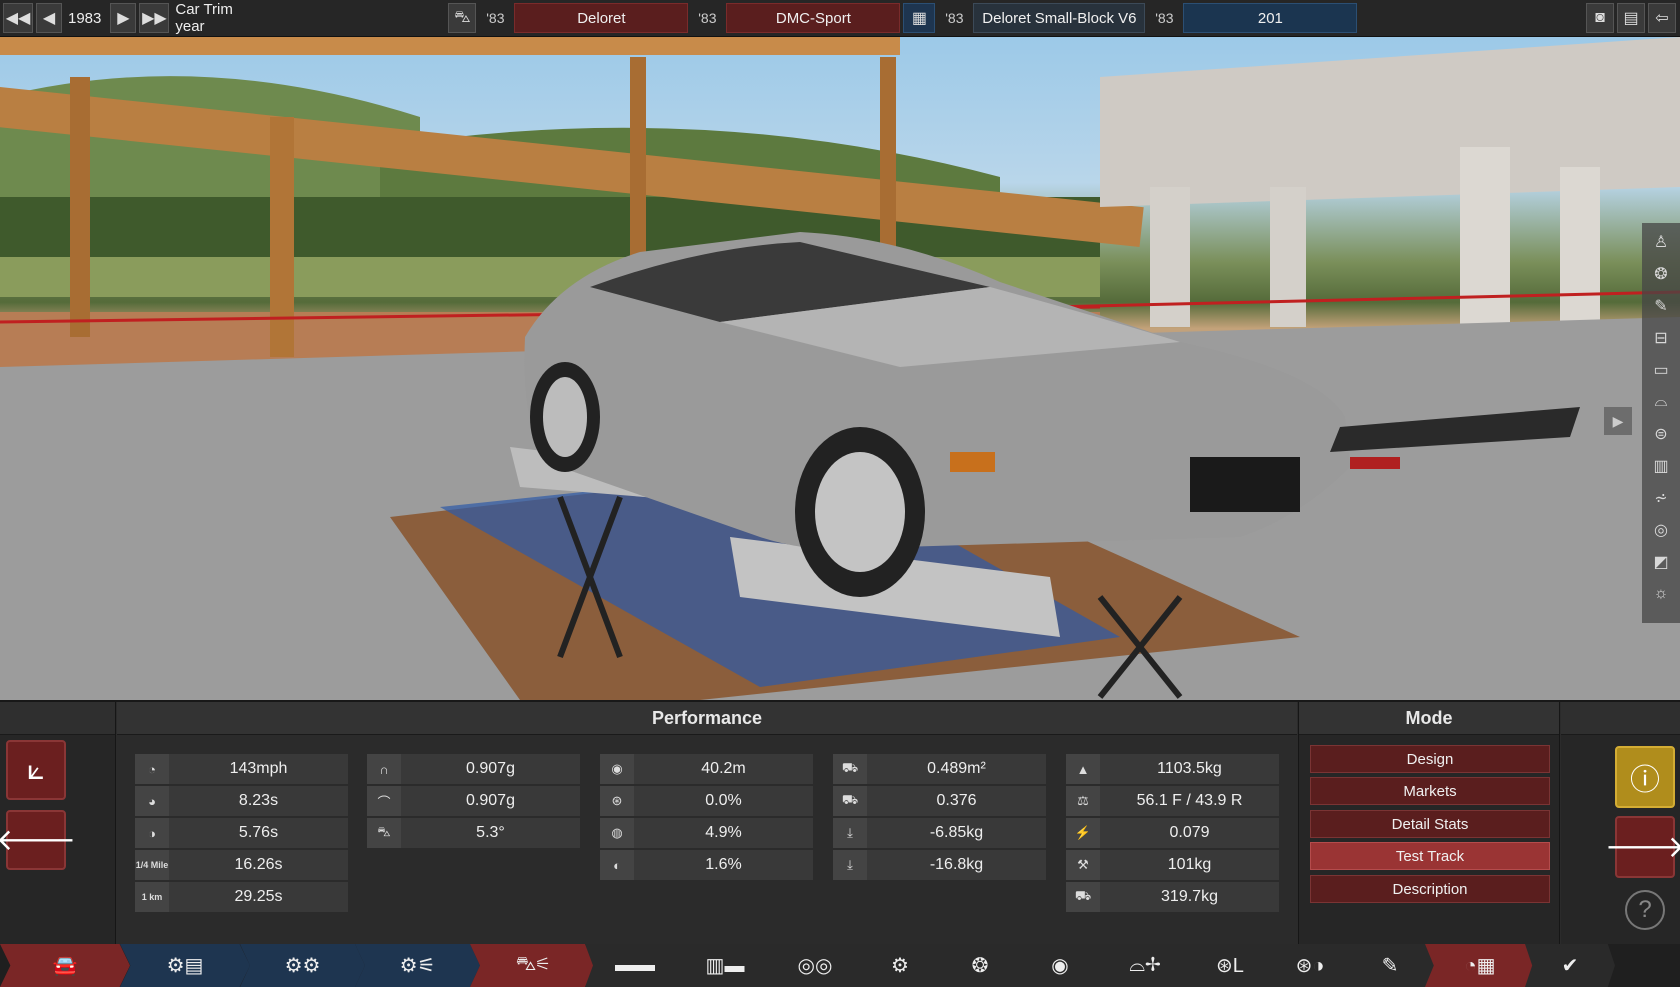 The height and width of the screenshot is (987, 1680). I want to click on warning-button: ⓘ, so click(1645, 777).